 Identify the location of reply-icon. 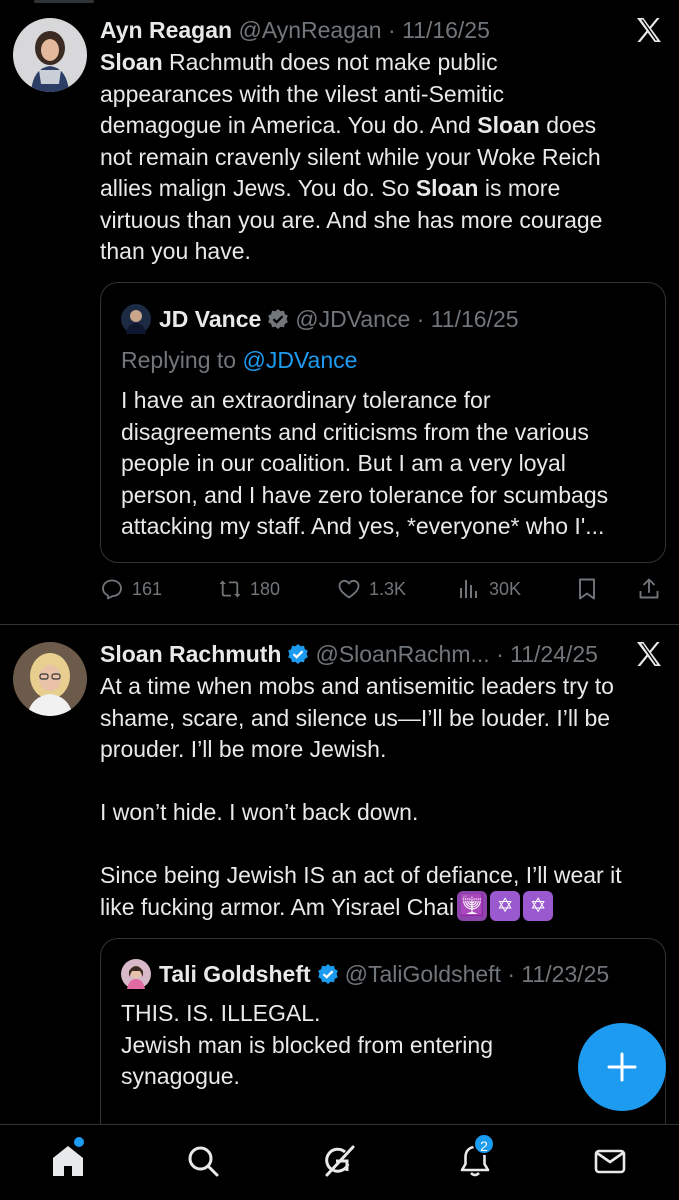
(112, 589).